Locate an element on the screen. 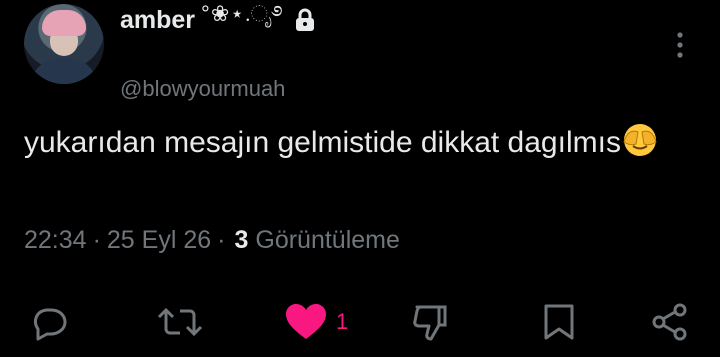 The image size is (720, 357). bookmark-icon is located at coordinates (559, 322).